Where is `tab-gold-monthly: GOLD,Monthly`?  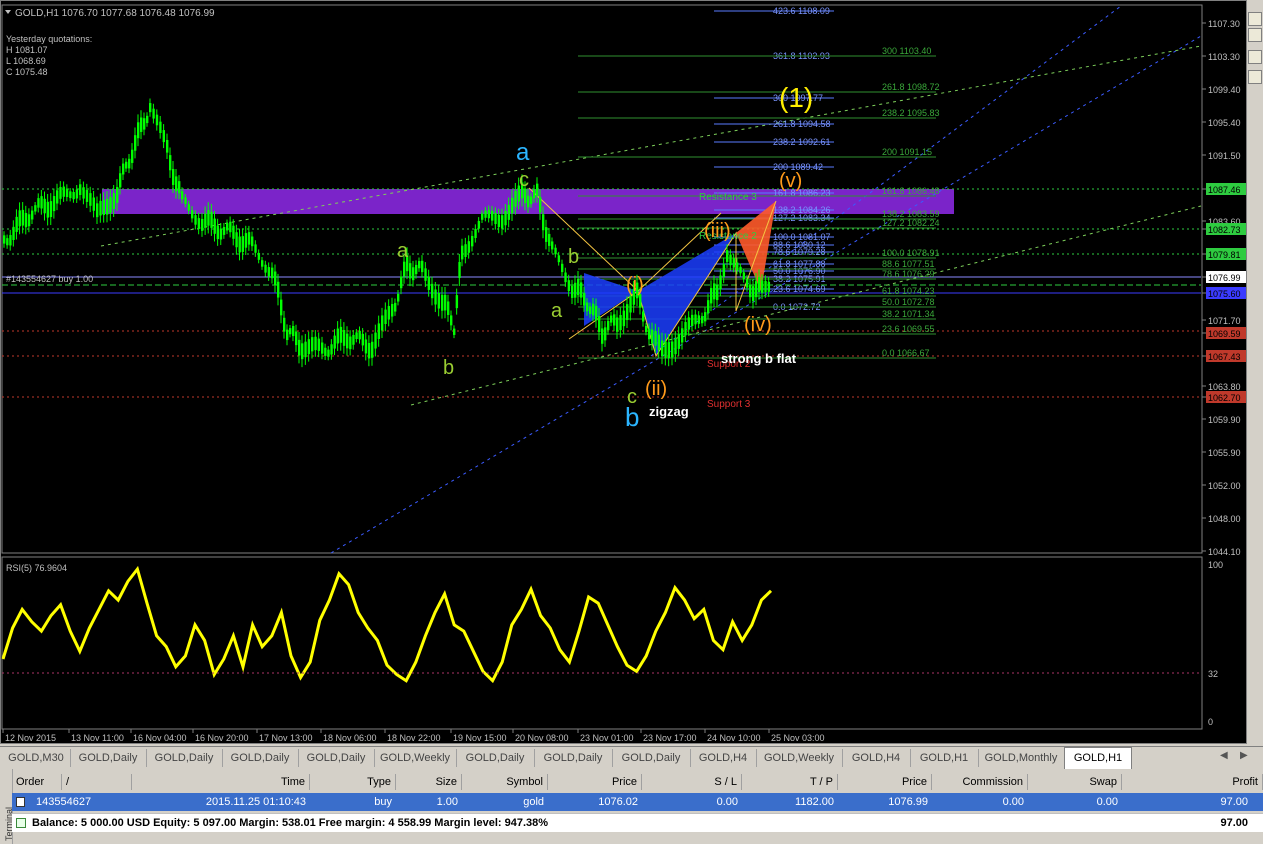
tab-gold-monthly: GOLD,Monthly is located at coordinates (1021, 758).